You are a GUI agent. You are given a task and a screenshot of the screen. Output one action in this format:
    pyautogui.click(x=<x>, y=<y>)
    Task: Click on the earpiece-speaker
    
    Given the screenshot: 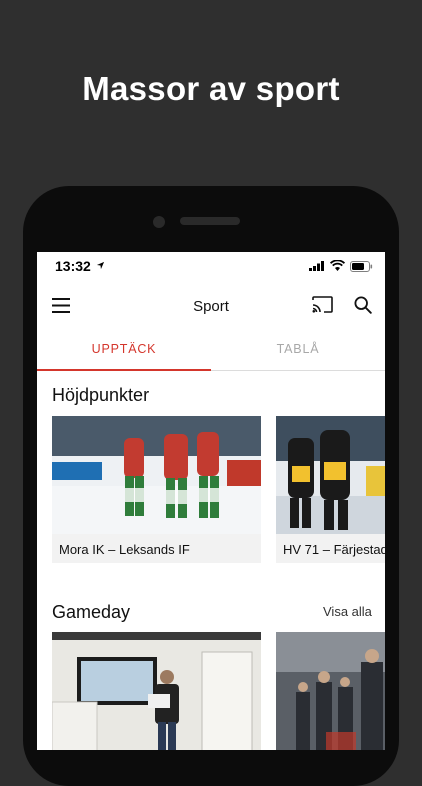 What is the action you would take?
    pyautogui.click(x=210, y=221)
    